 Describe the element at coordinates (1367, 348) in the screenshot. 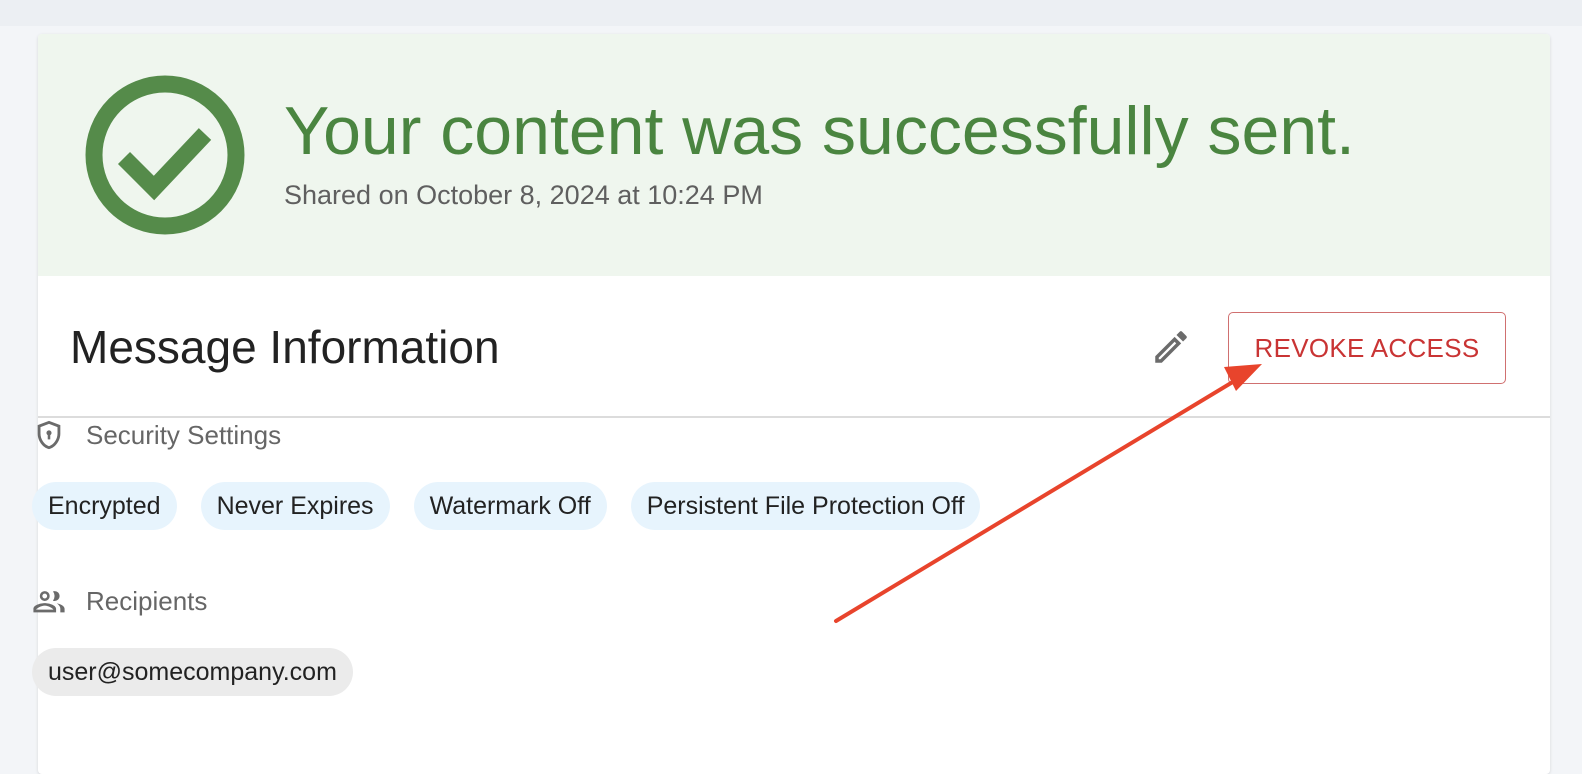

I see `revoke-access-button: REVOKE ACCESS` at that location.